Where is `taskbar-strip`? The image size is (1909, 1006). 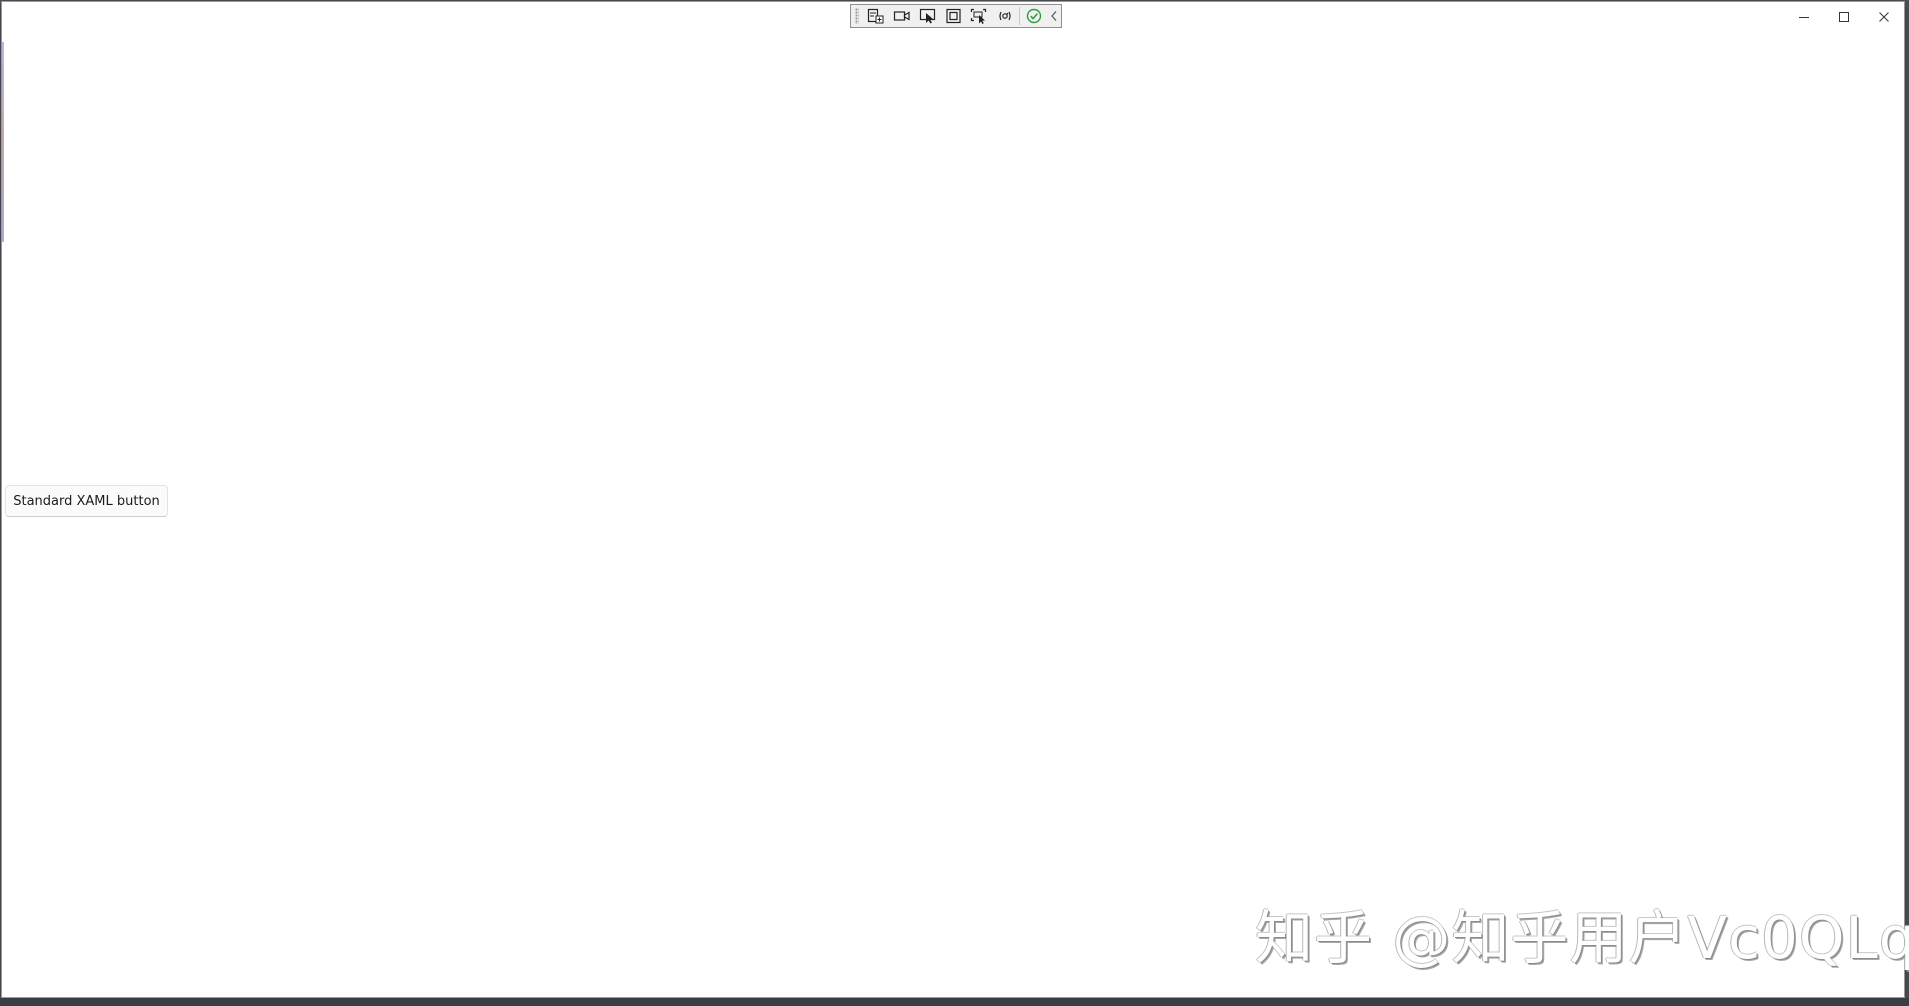
taskbar-strip is located at coordinates (954, 1002).